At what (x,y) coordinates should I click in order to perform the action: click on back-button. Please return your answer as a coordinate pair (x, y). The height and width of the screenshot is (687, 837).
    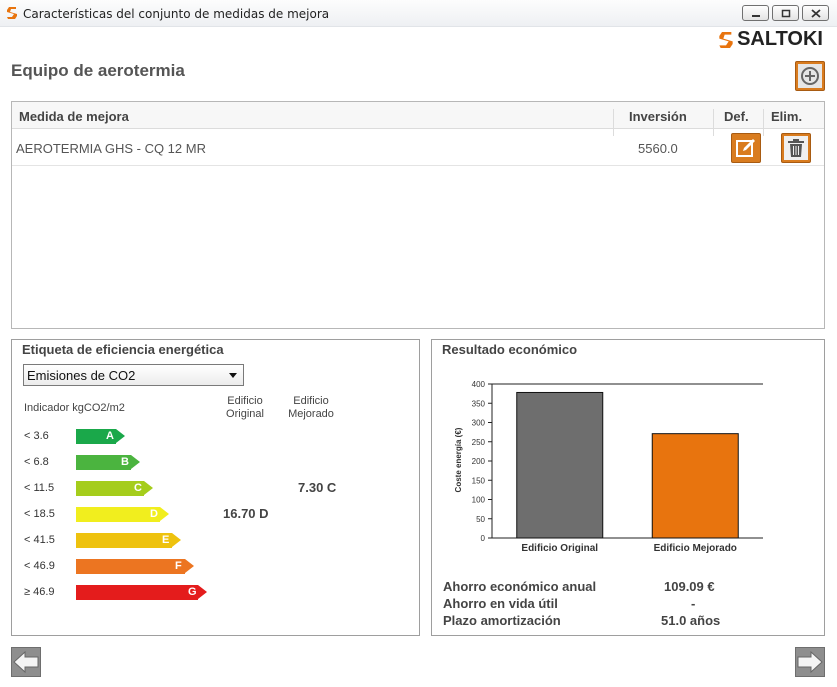
    Looking at the image, I should click on (26, 662).